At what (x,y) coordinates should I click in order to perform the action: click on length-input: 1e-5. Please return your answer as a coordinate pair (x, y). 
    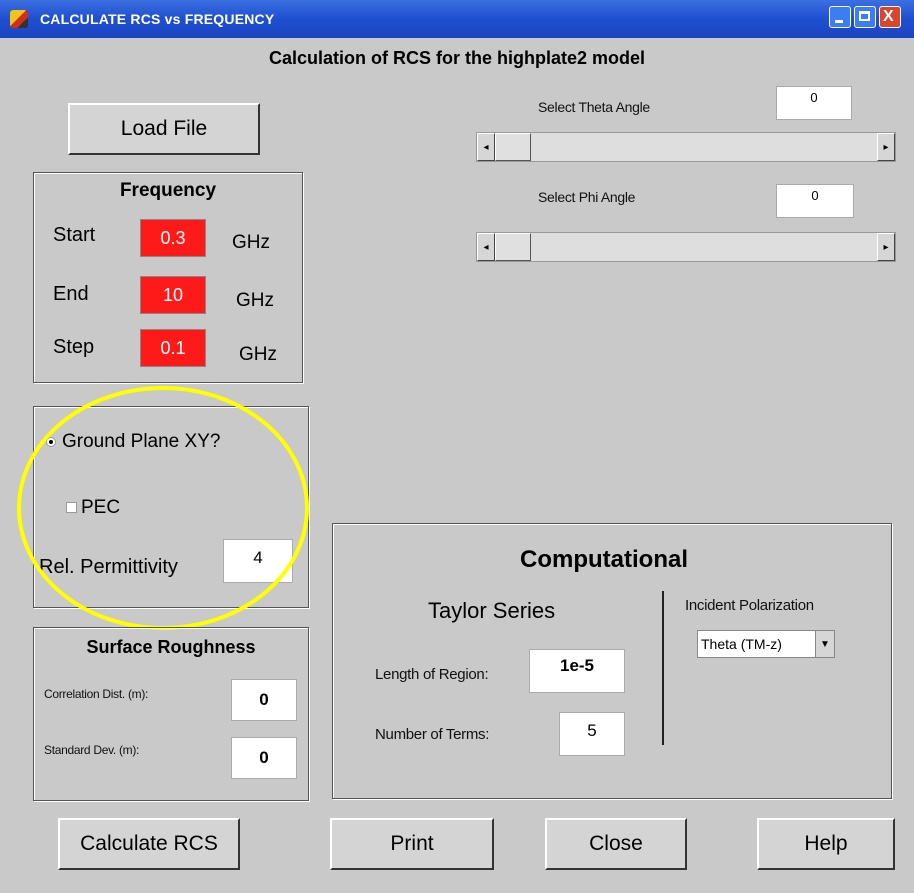
    Looking at the image, I should click on (577, 671).